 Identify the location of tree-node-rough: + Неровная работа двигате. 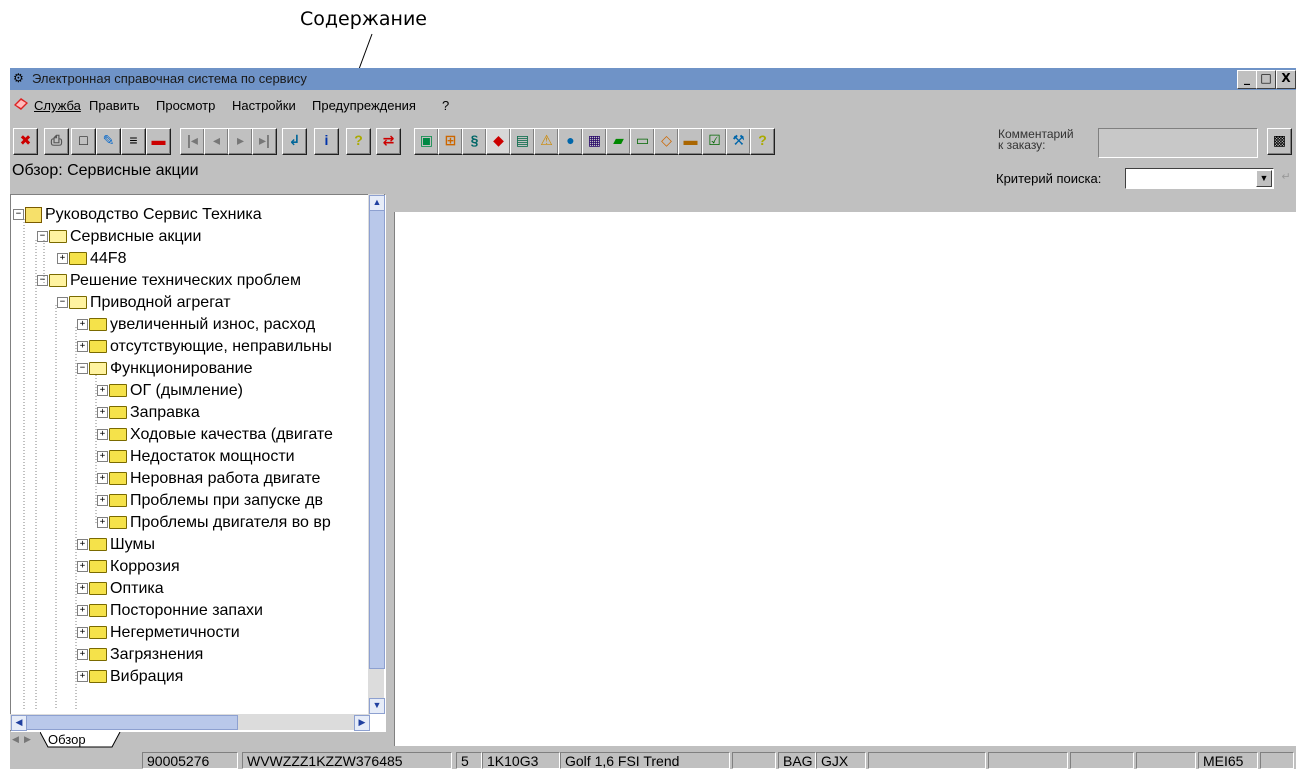
(208, 479).